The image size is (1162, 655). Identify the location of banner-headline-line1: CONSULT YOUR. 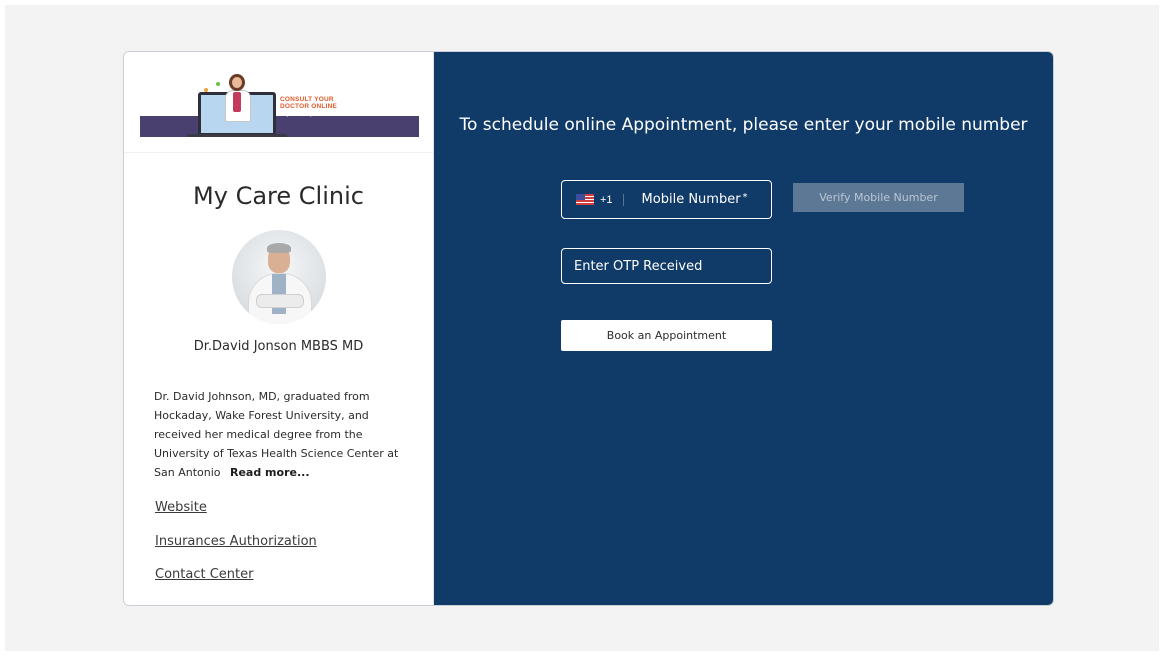
(307, 99).